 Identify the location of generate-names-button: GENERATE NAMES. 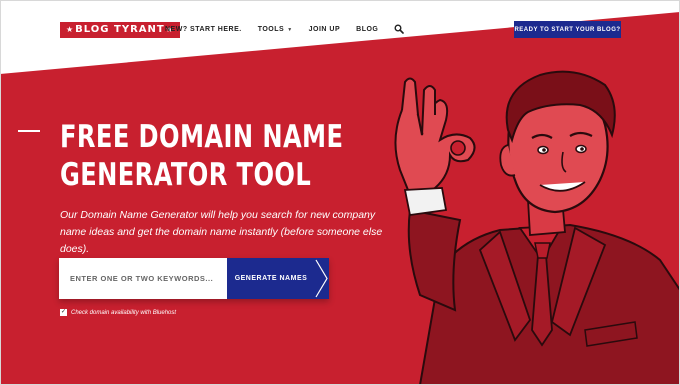
(278, 278).